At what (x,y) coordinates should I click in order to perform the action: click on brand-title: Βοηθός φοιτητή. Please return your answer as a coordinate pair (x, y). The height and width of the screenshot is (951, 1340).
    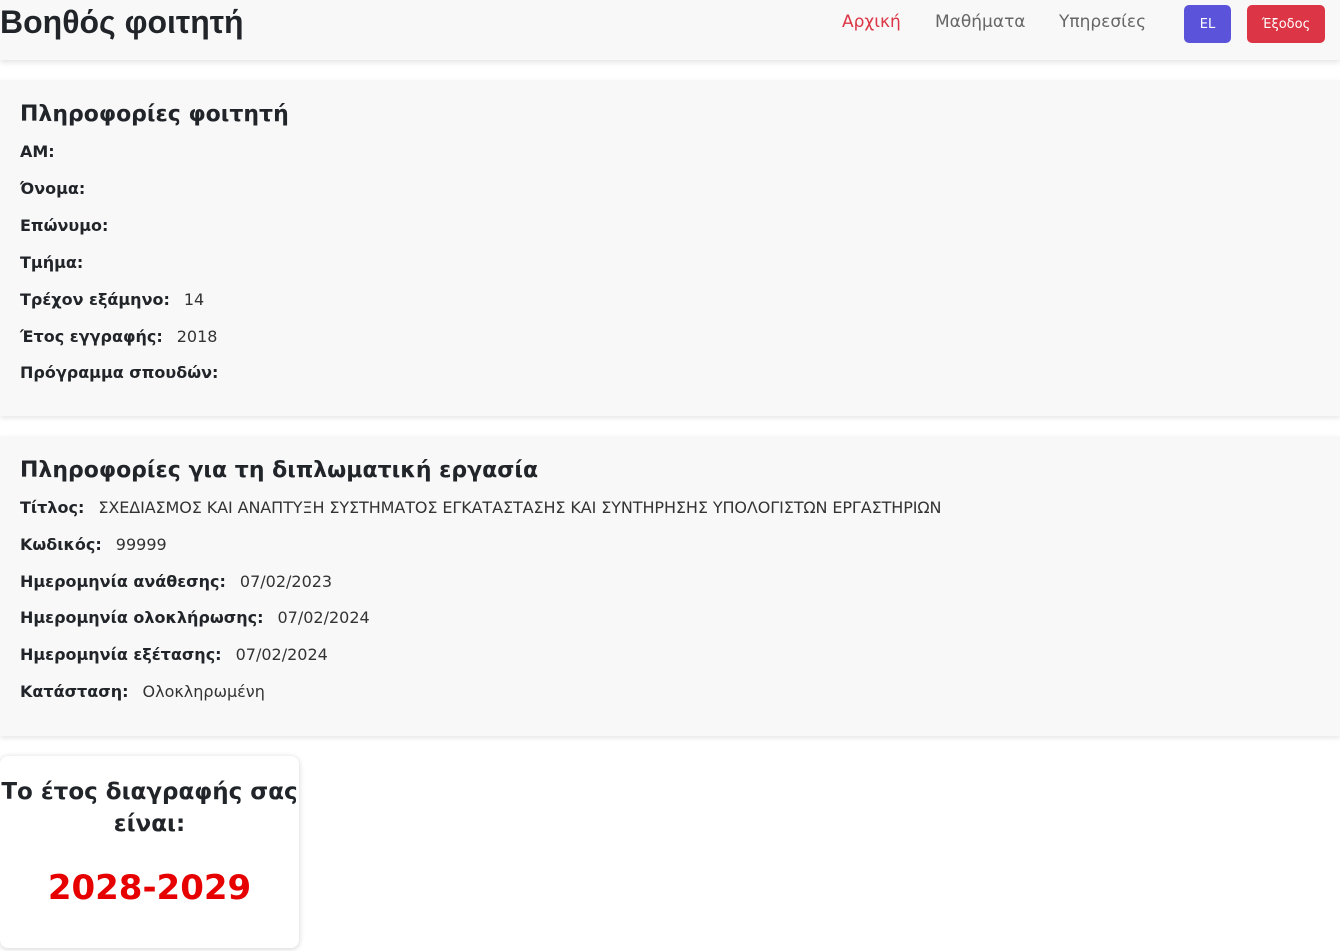
    Looking at the image, I should click on (122, 22).